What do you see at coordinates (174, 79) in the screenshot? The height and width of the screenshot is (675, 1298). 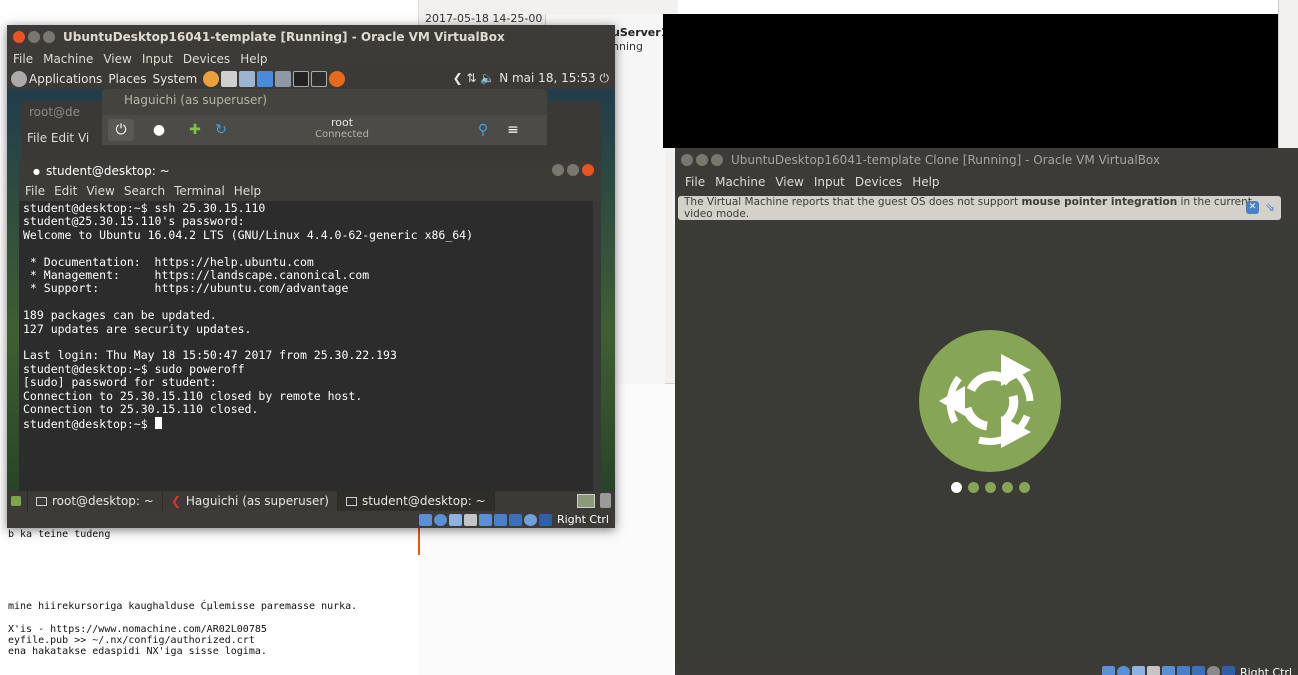 I see `panel-system: System` at bounding box center [174, 79].